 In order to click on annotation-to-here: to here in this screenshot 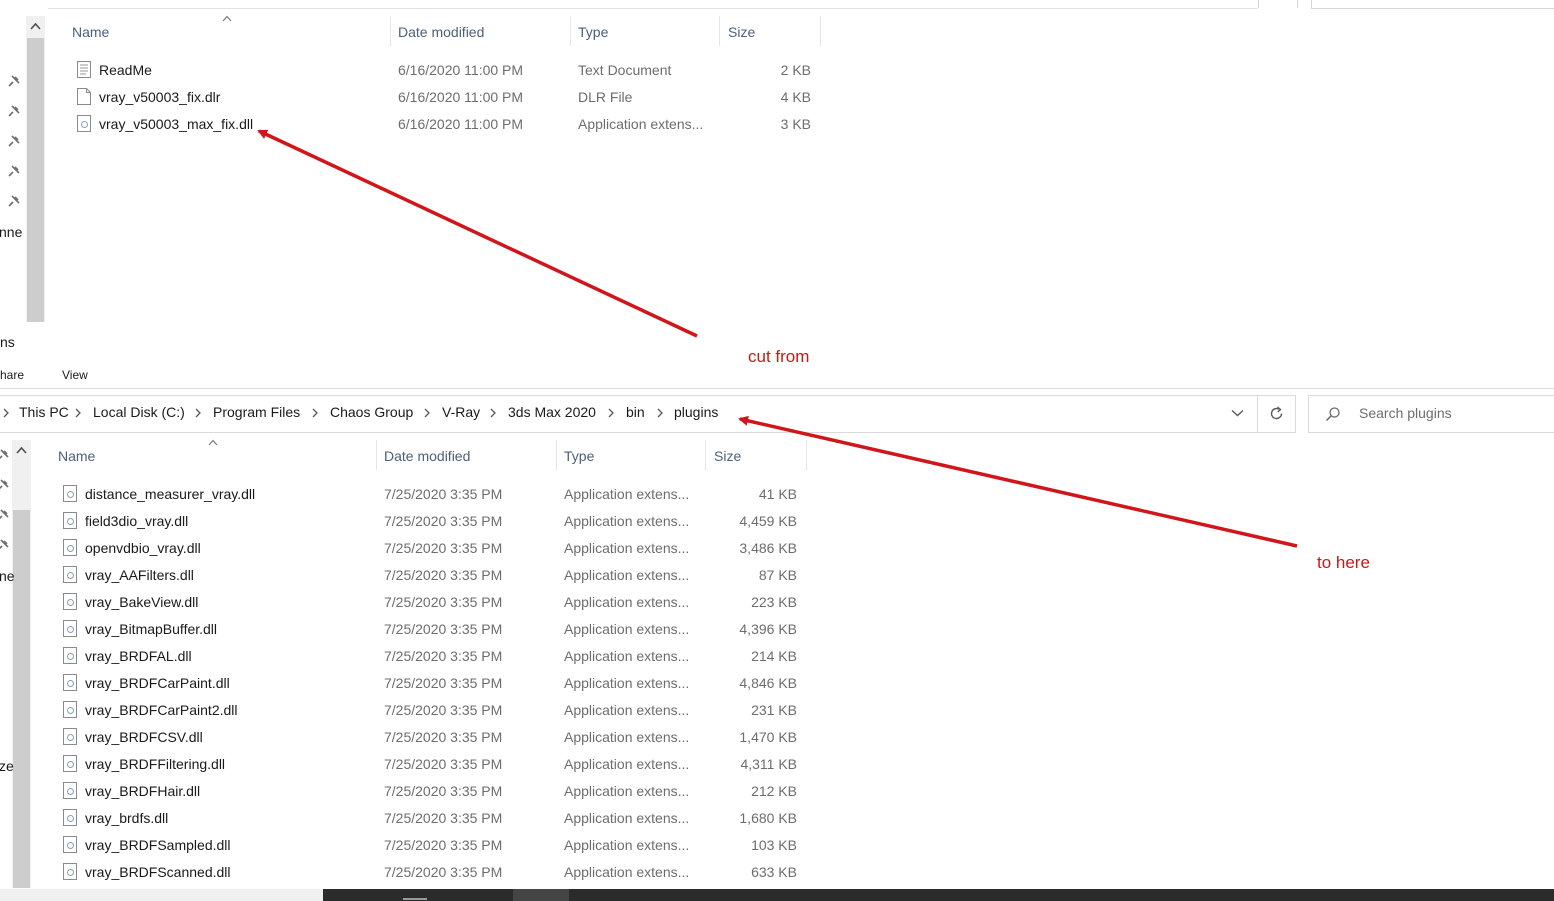, I will do `click(1343, 562)`.